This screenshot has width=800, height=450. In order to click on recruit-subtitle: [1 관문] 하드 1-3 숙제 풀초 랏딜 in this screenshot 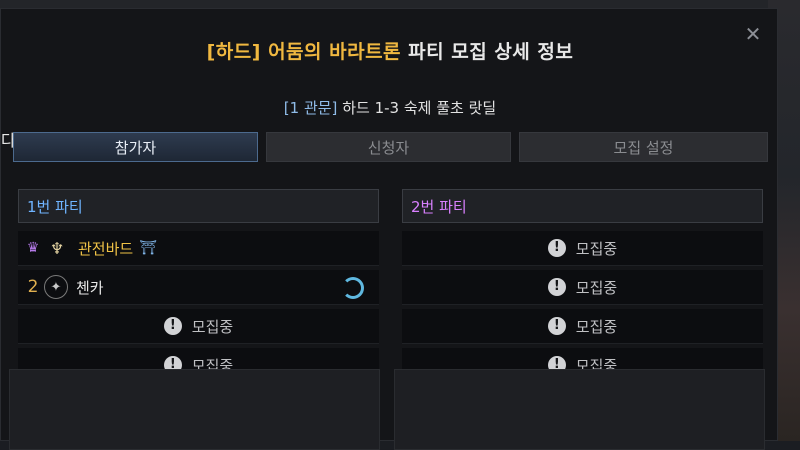, I will do `click(390, 107)`.